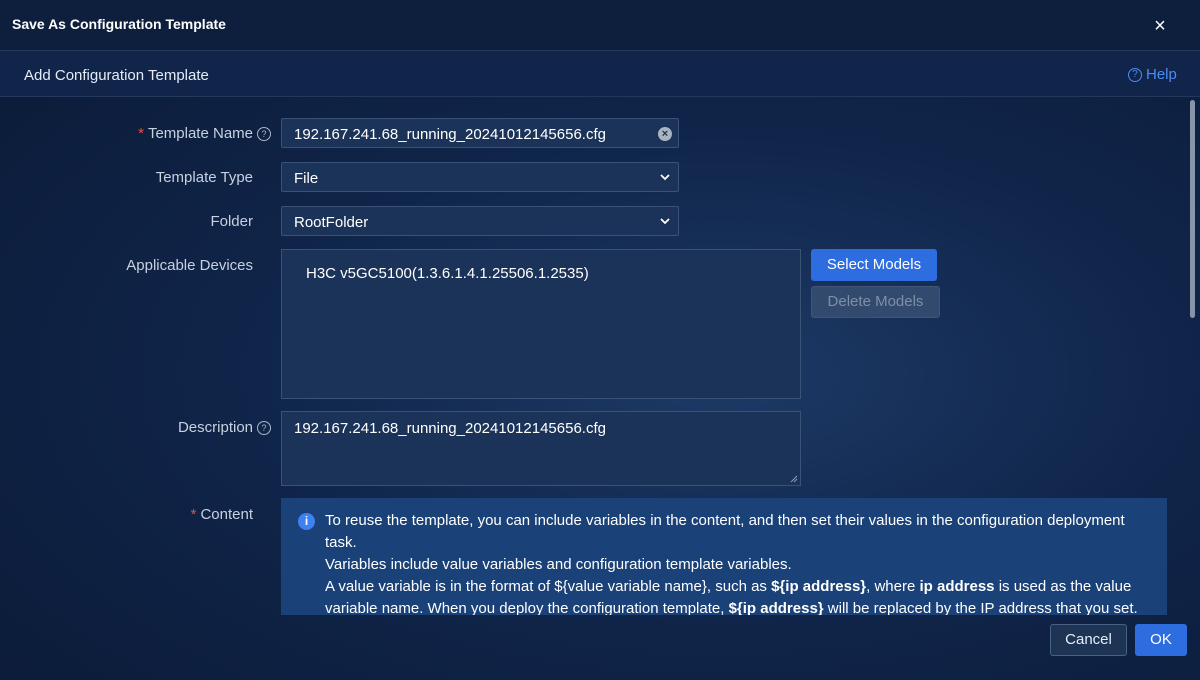  I want to click on help-icon: ?, so click(1135, 74).